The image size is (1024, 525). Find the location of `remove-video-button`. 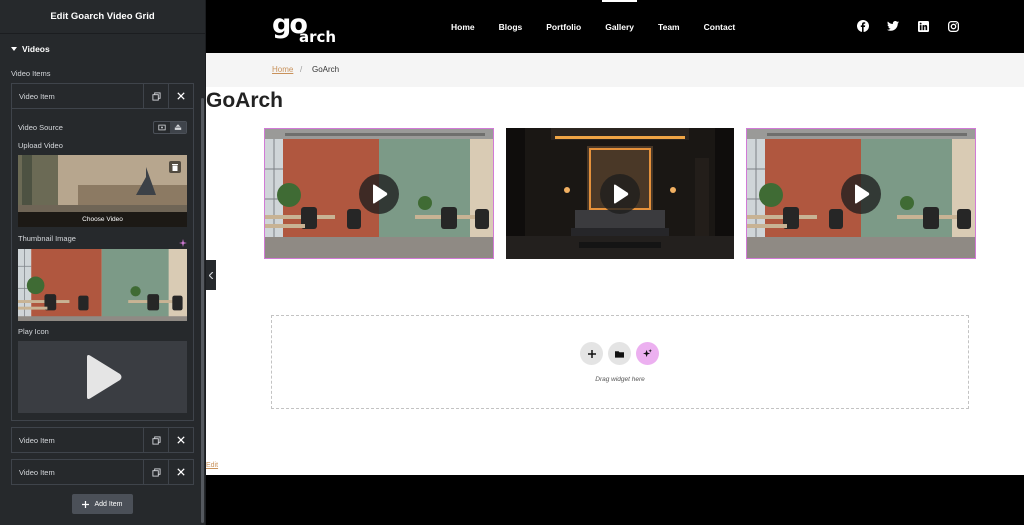

remove-video-button is located at coordinates (175, 167).